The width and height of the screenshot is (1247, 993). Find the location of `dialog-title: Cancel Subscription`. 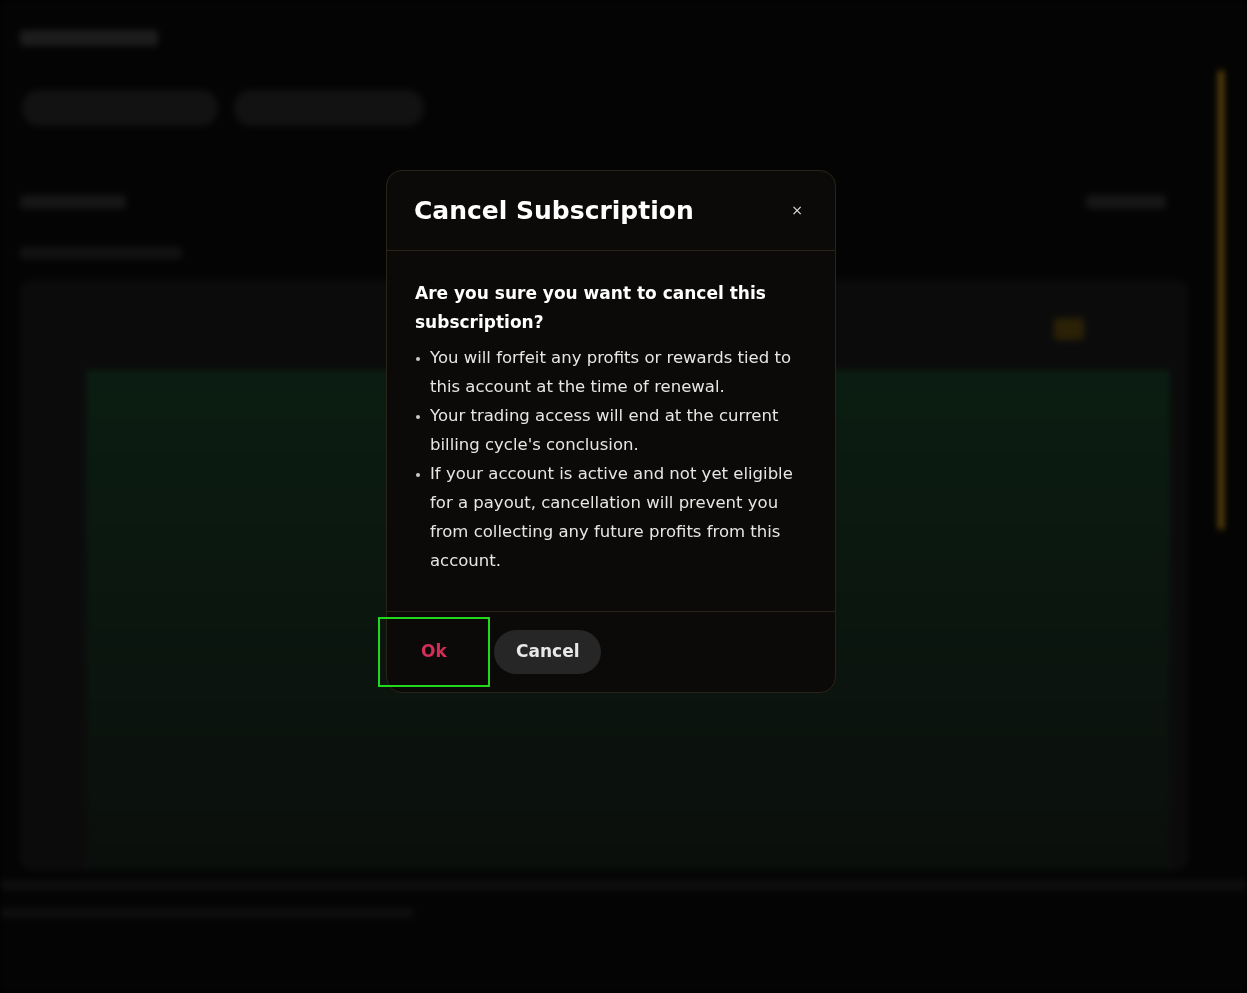

dialog-title: Cancel Subscription is located at coordinates (554, 210).